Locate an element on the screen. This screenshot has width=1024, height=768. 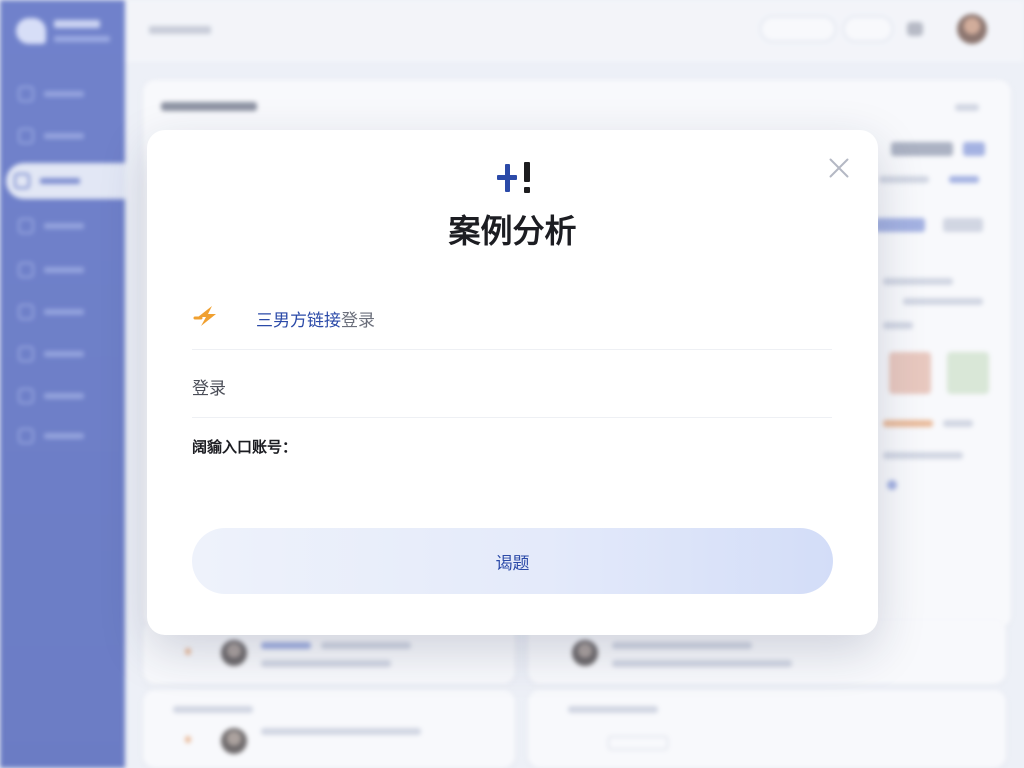
lightning-icon is located at coordinates (204, 316).